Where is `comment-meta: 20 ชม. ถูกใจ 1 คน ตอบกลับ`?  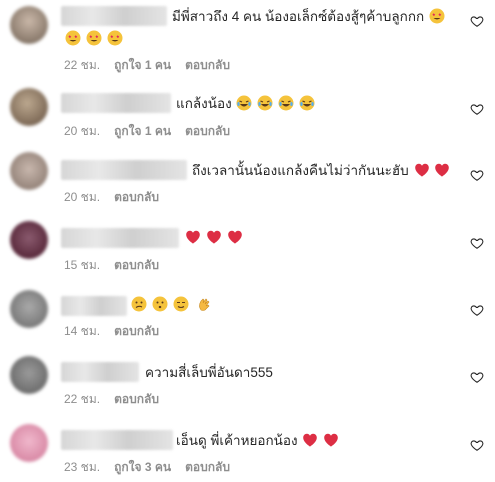
comment-meta: 20 ชม. ถูกใจ 1 คน ตอบกลับ is located at coordinates (147, 131).